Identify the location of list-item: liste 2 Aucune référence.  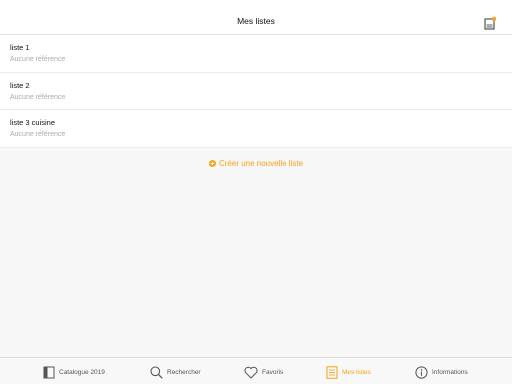
(256, 91).